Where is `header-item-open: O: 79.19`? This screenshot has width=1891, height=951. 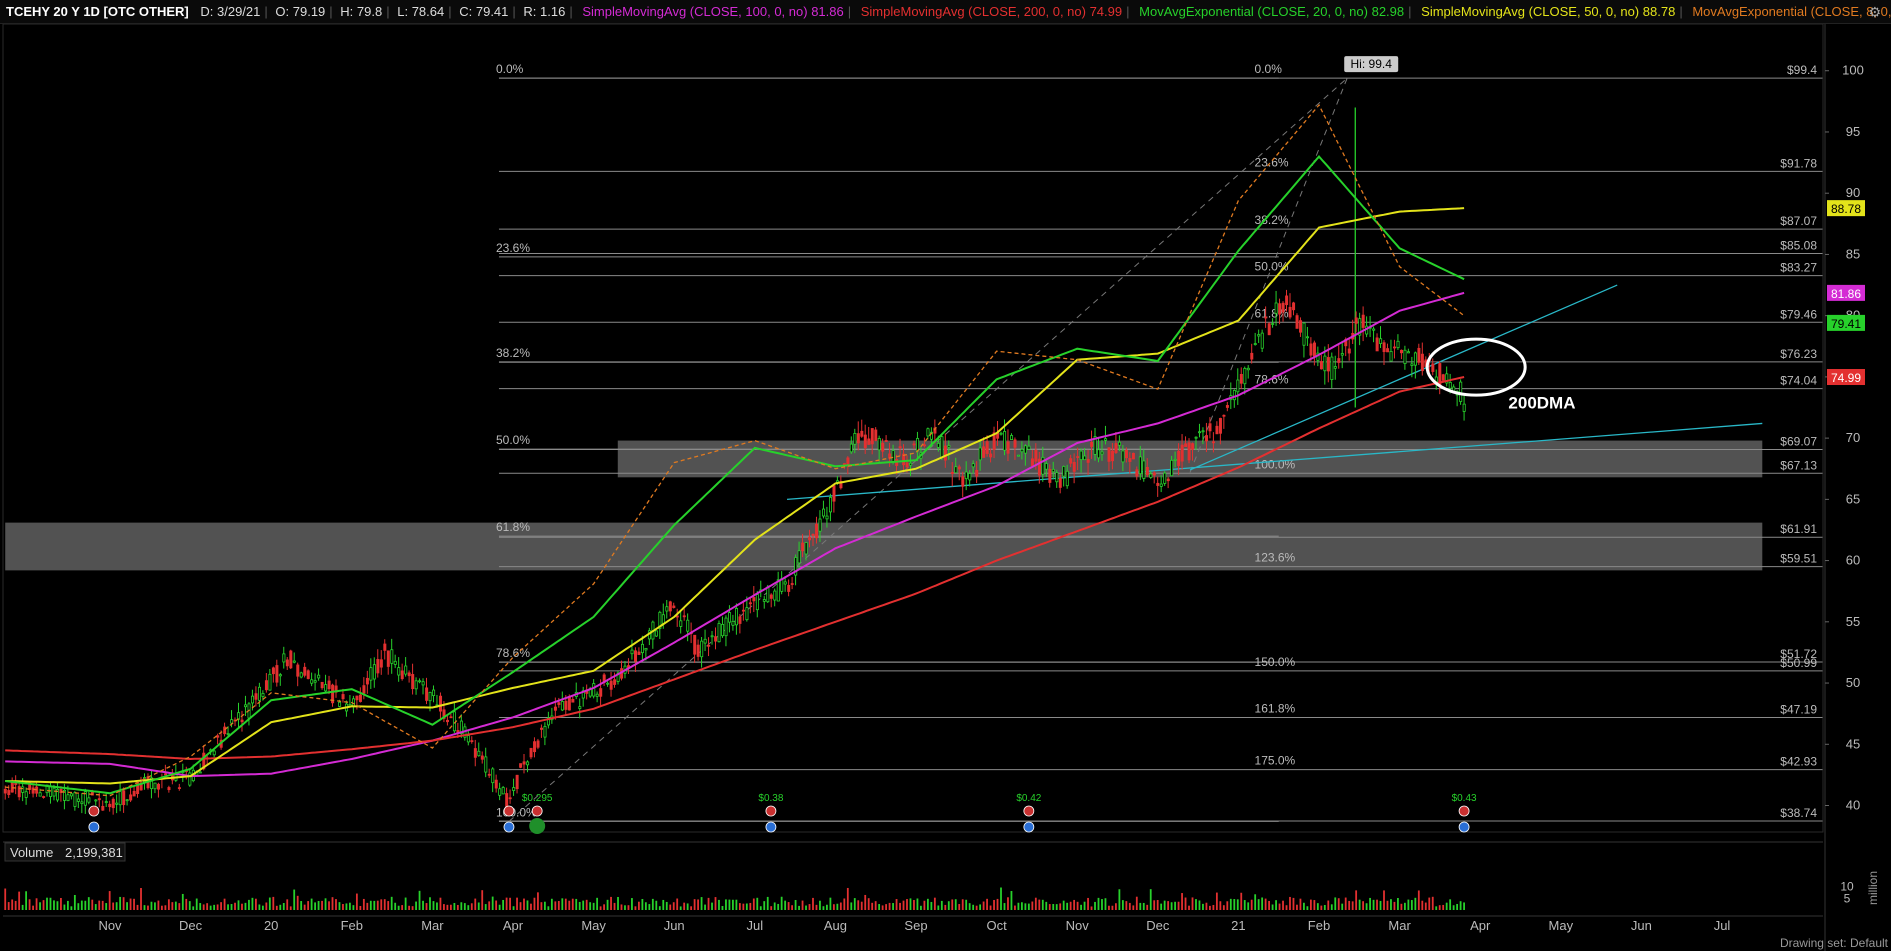
header-item-open: O: 79.19 is located at coordinates (300, 11).